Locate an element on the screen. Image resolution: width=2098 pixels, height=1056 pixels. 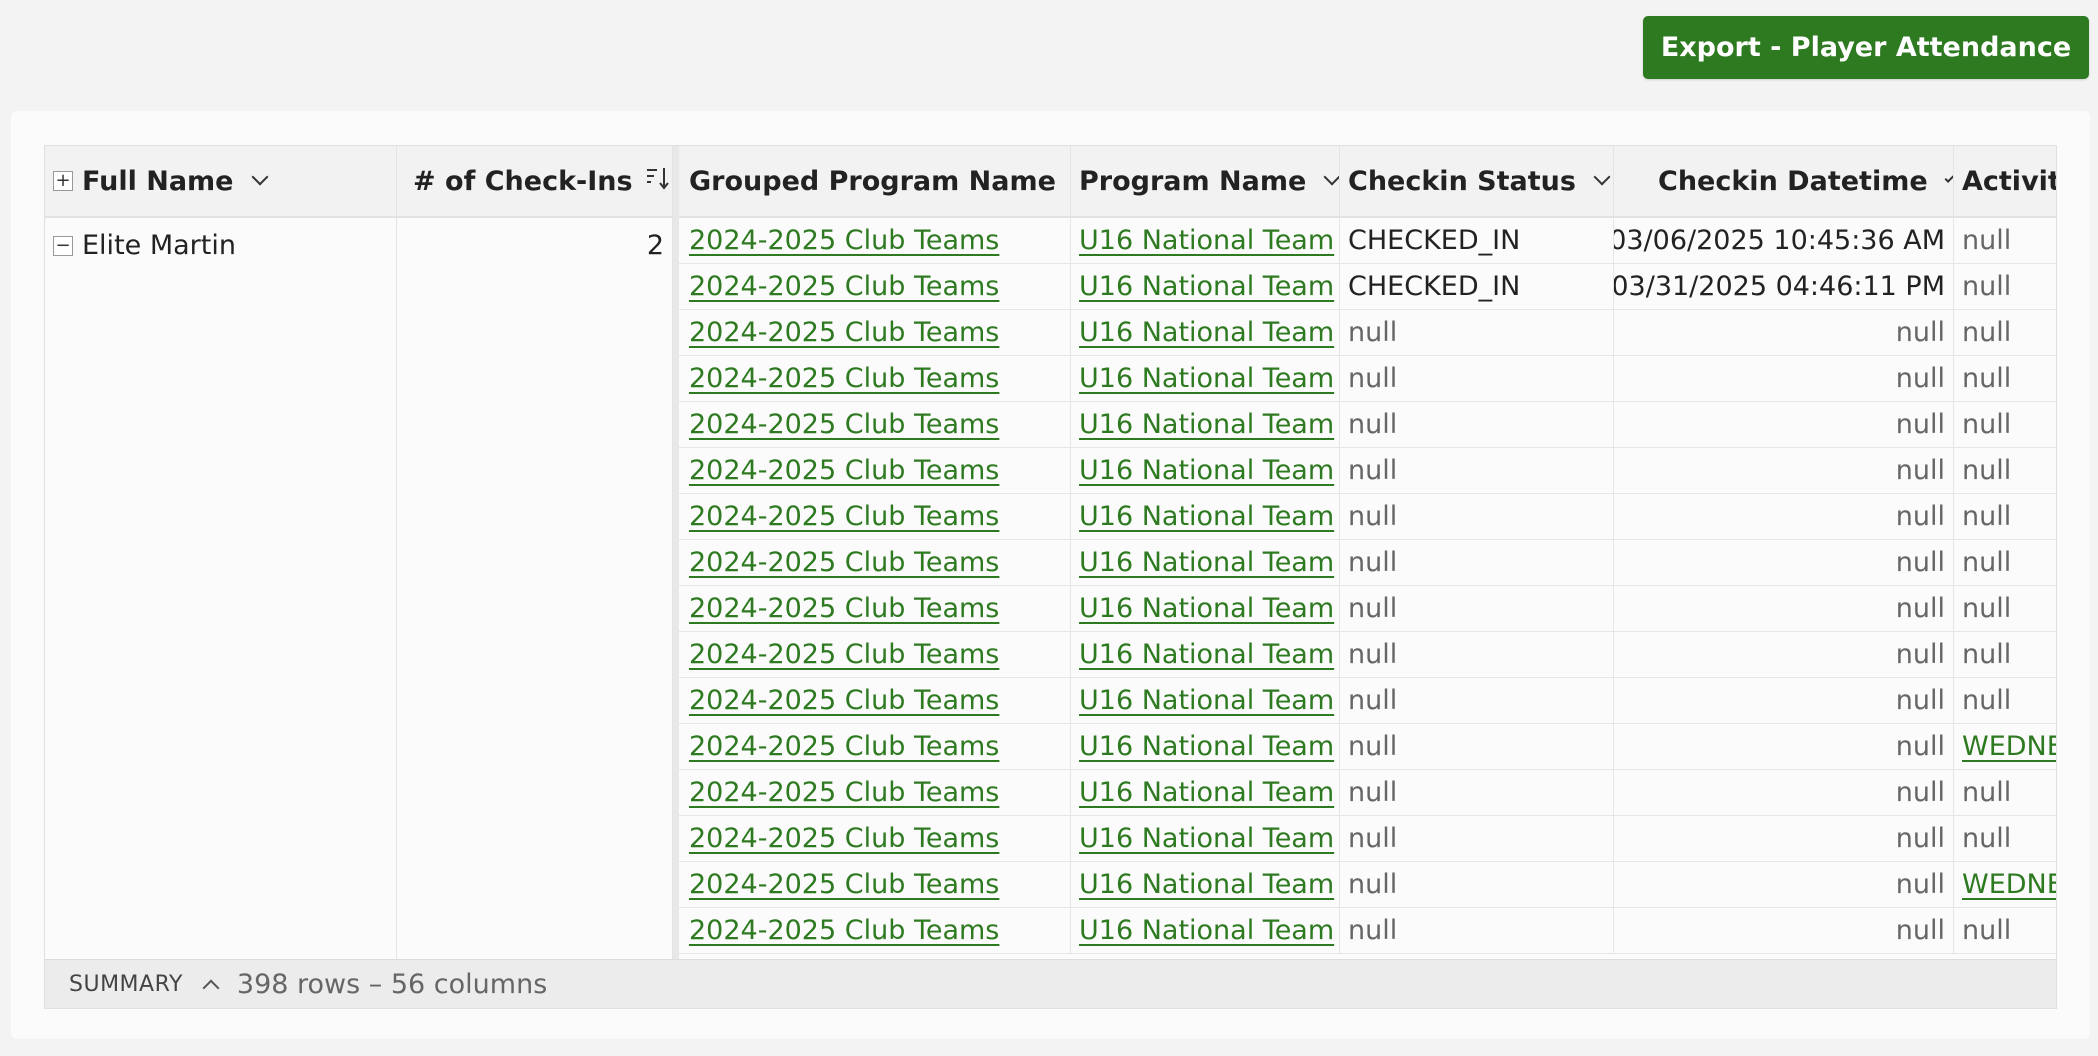
header-program-label: Program Name is located at coordinates (1193, 181).